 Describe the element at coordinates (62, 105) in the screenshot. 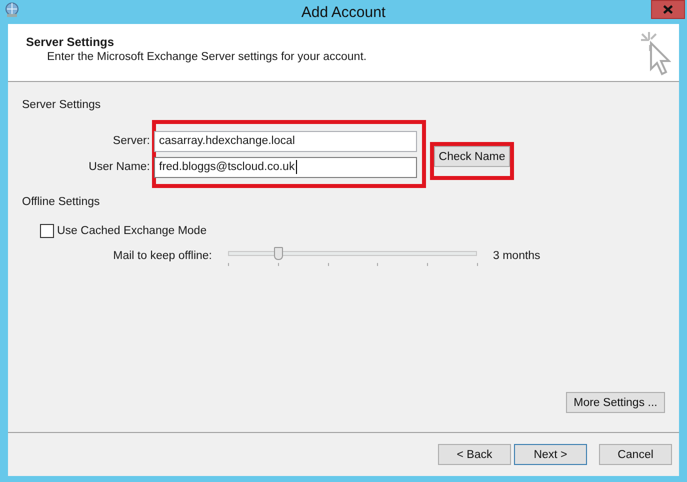

I see `section-heading: Server Settings` at that location.